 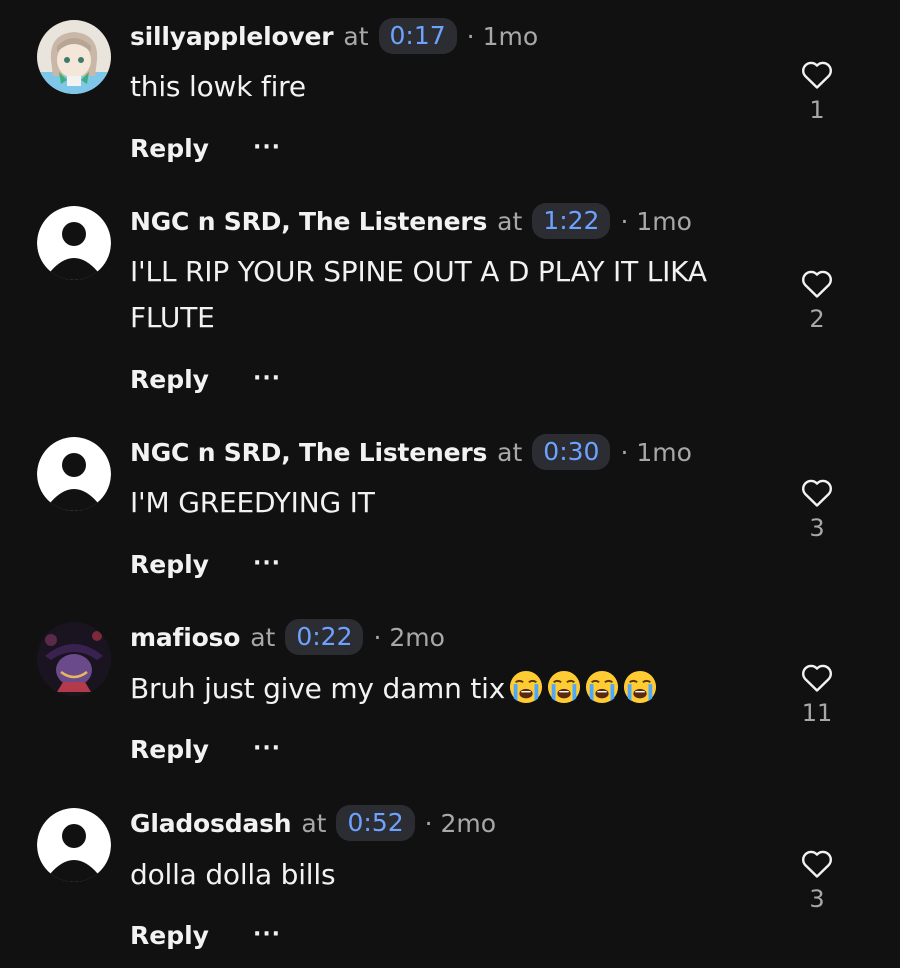 What do you see at coordinates (817, 713) in the screenshot?
I see `like-count: 11` at bounding box center [817, 713].